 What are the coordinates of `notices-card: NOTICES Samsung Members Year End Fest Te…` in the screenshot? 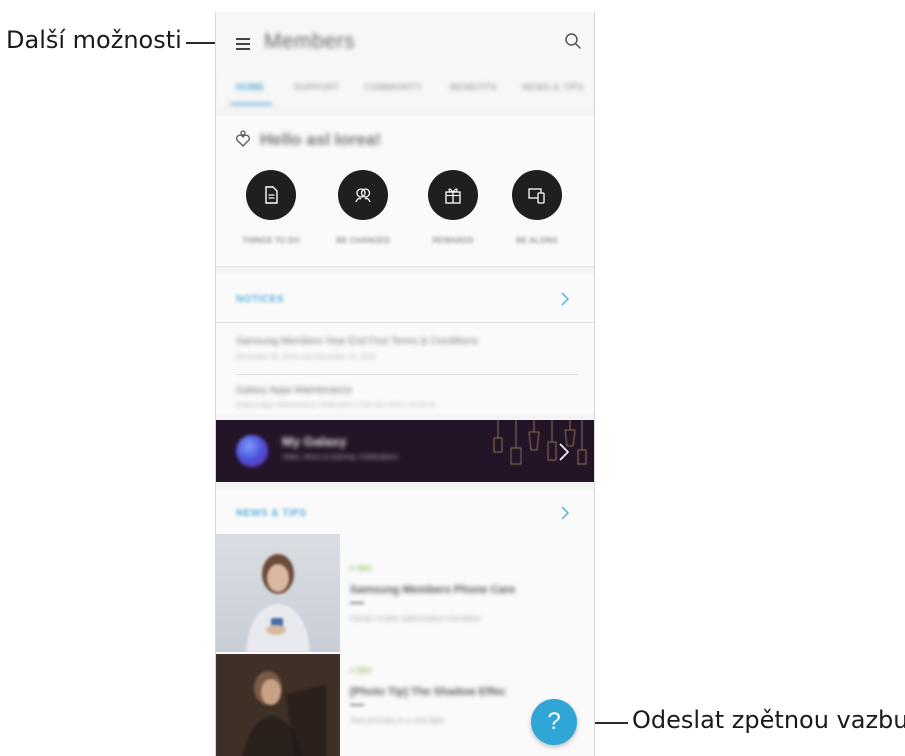 It's located at (405, 344).